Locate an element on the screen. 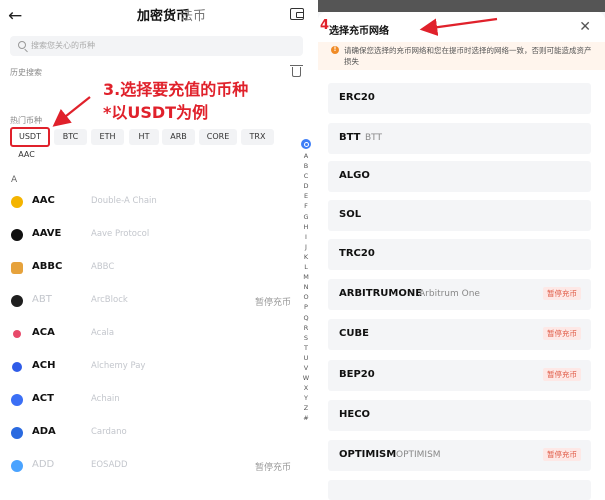 The height and width of the screenshot is (500, 605). chip-arb: ARB is located at coordinates (178, 137).